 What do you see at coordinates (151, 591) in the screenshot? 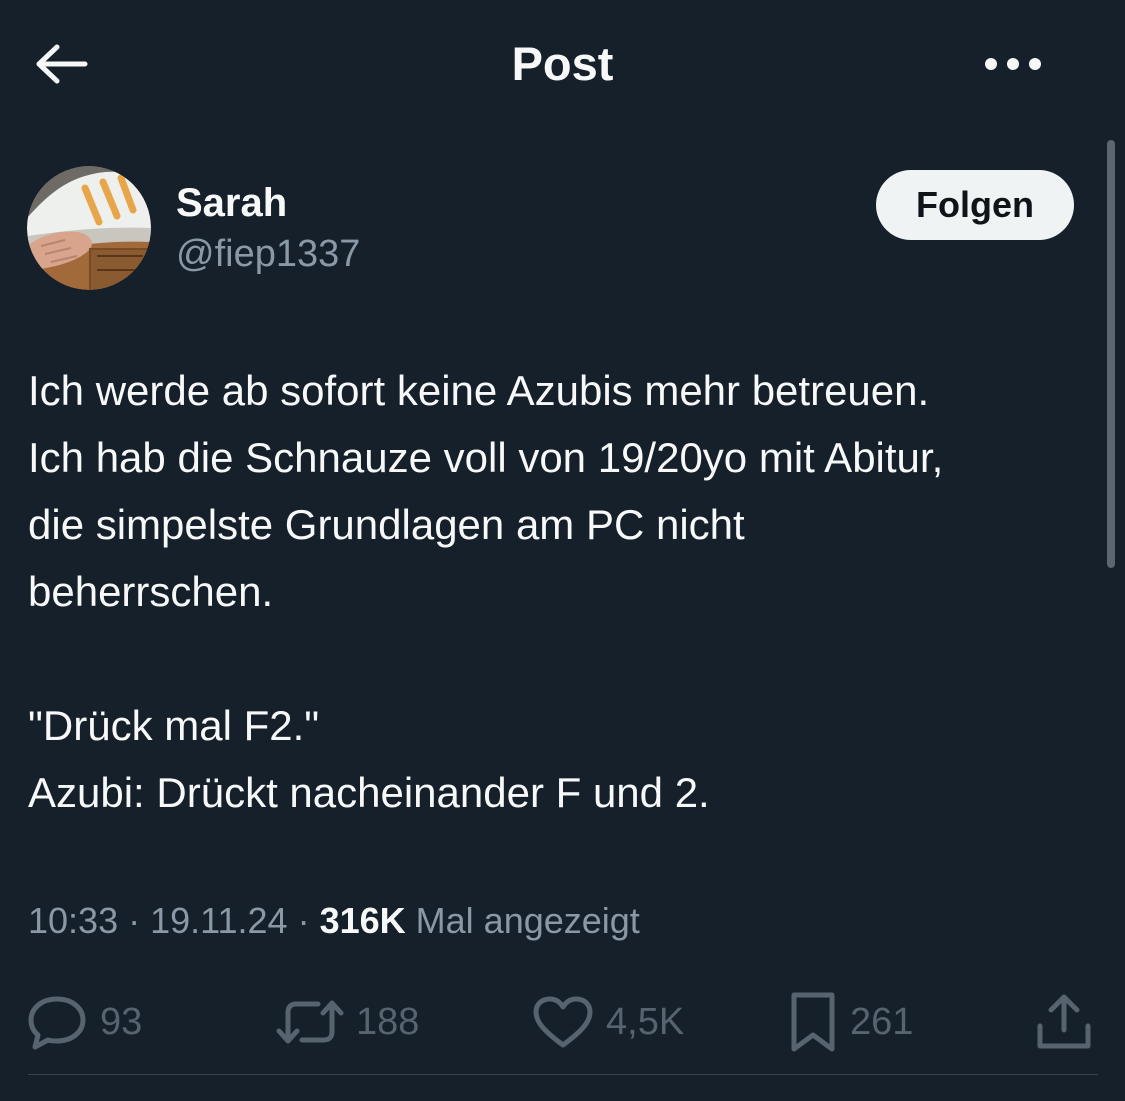
I see `post-text-line: beherrschen.` at bounding box center [151, 591].